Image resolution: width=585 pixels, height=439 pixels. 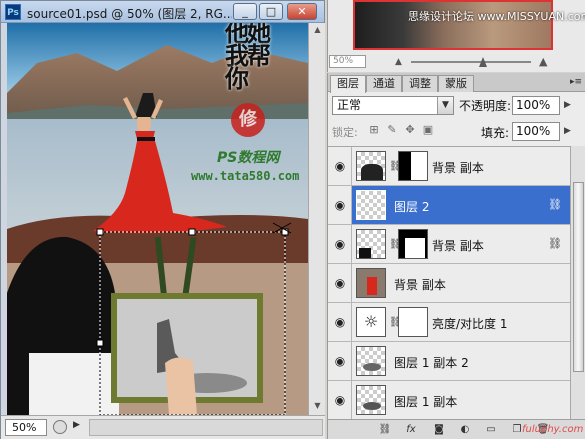 I want to click on layer-row: ◉ ⛓ 背景 副本 ⛓, so click(x=449, y=244).